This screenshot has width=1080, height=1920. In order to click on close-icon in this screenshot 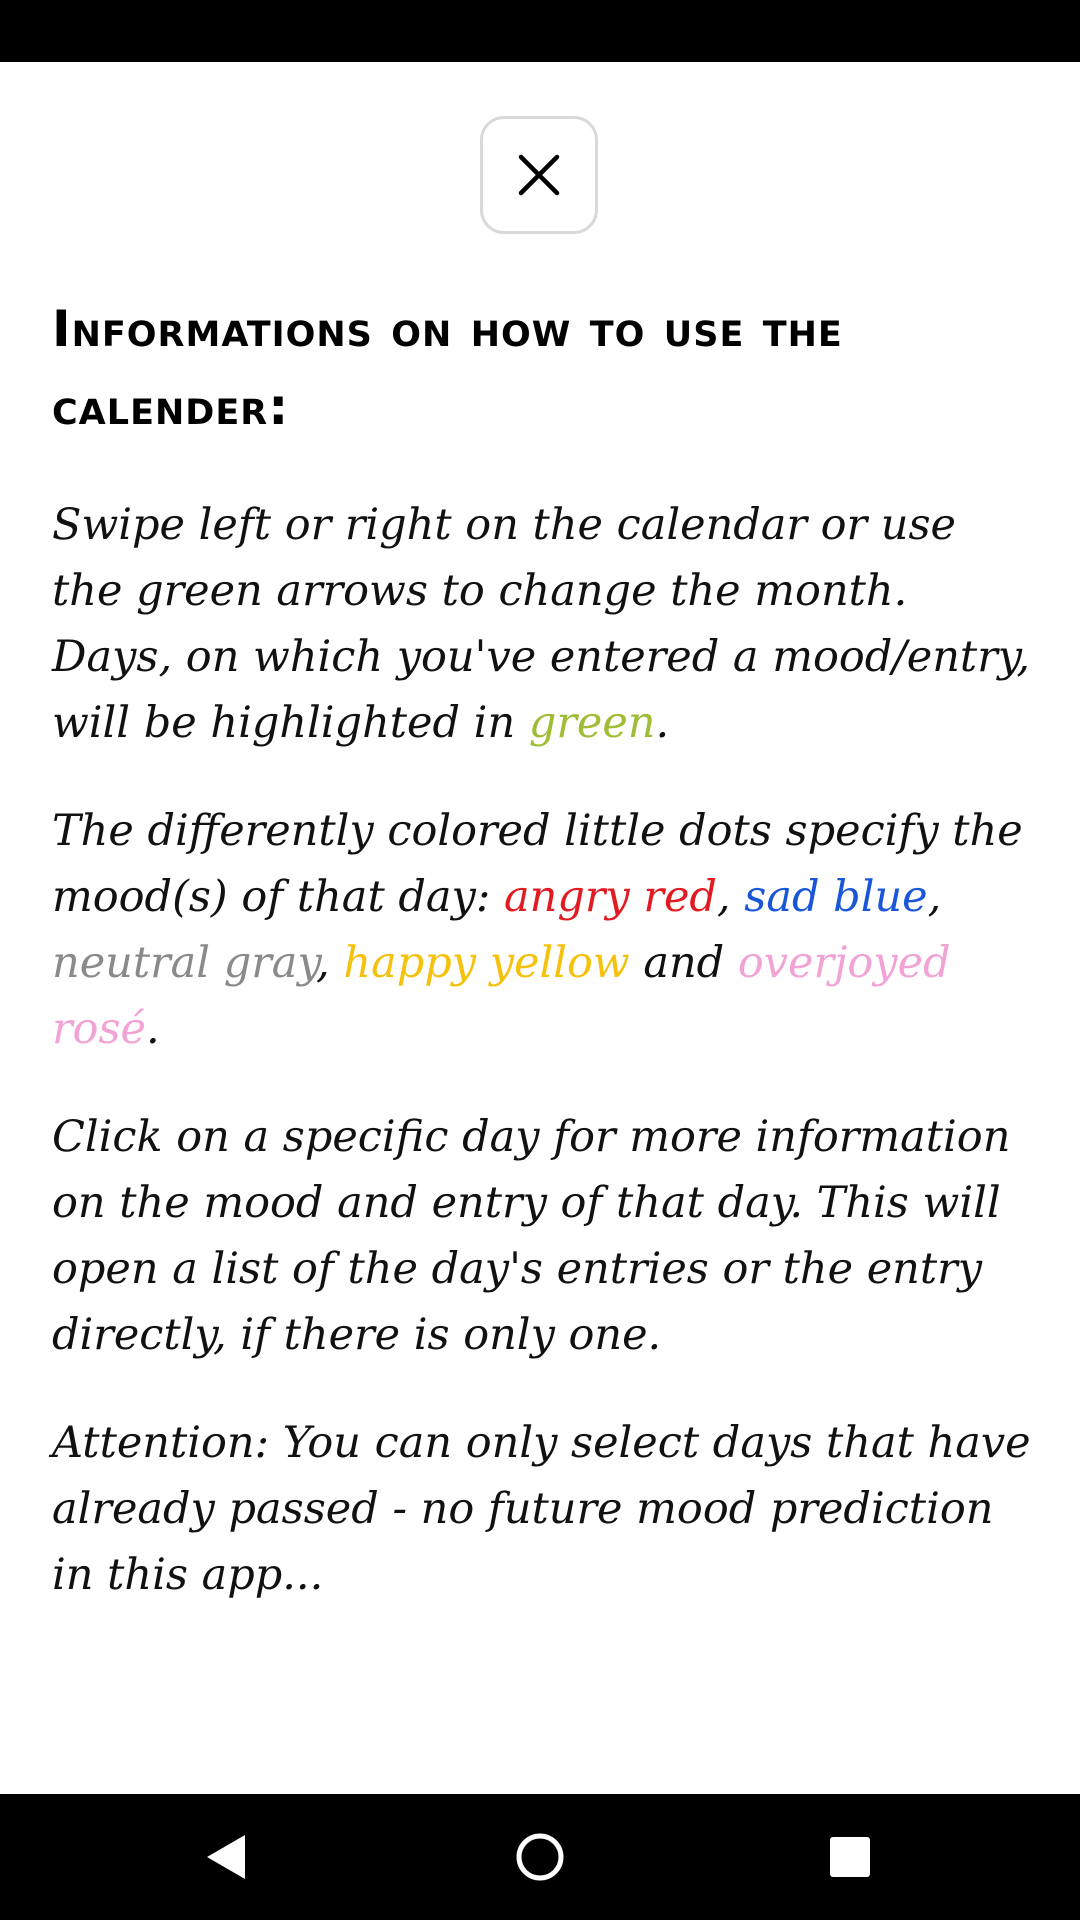, I will do `click(539, 175)`.